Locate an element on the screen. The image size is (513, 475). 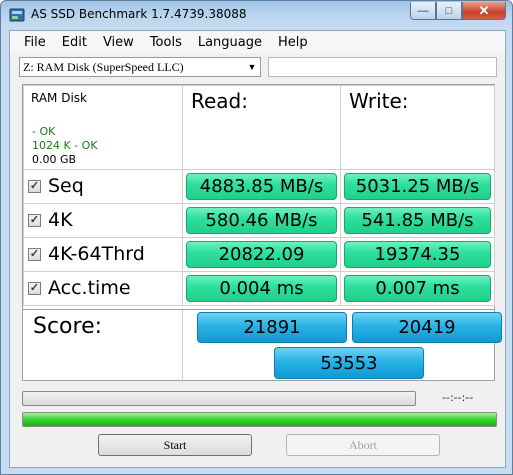
row-4k-label-cell: ✓ 4K is located at coordinates (103, 220).